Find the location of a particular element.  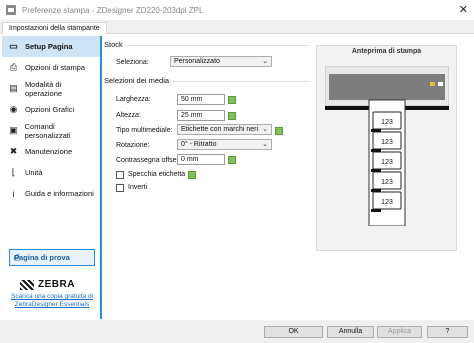

sidebar-item-setup-pagina: ▭ Setup Pagina is located at coordinates (51, 46).